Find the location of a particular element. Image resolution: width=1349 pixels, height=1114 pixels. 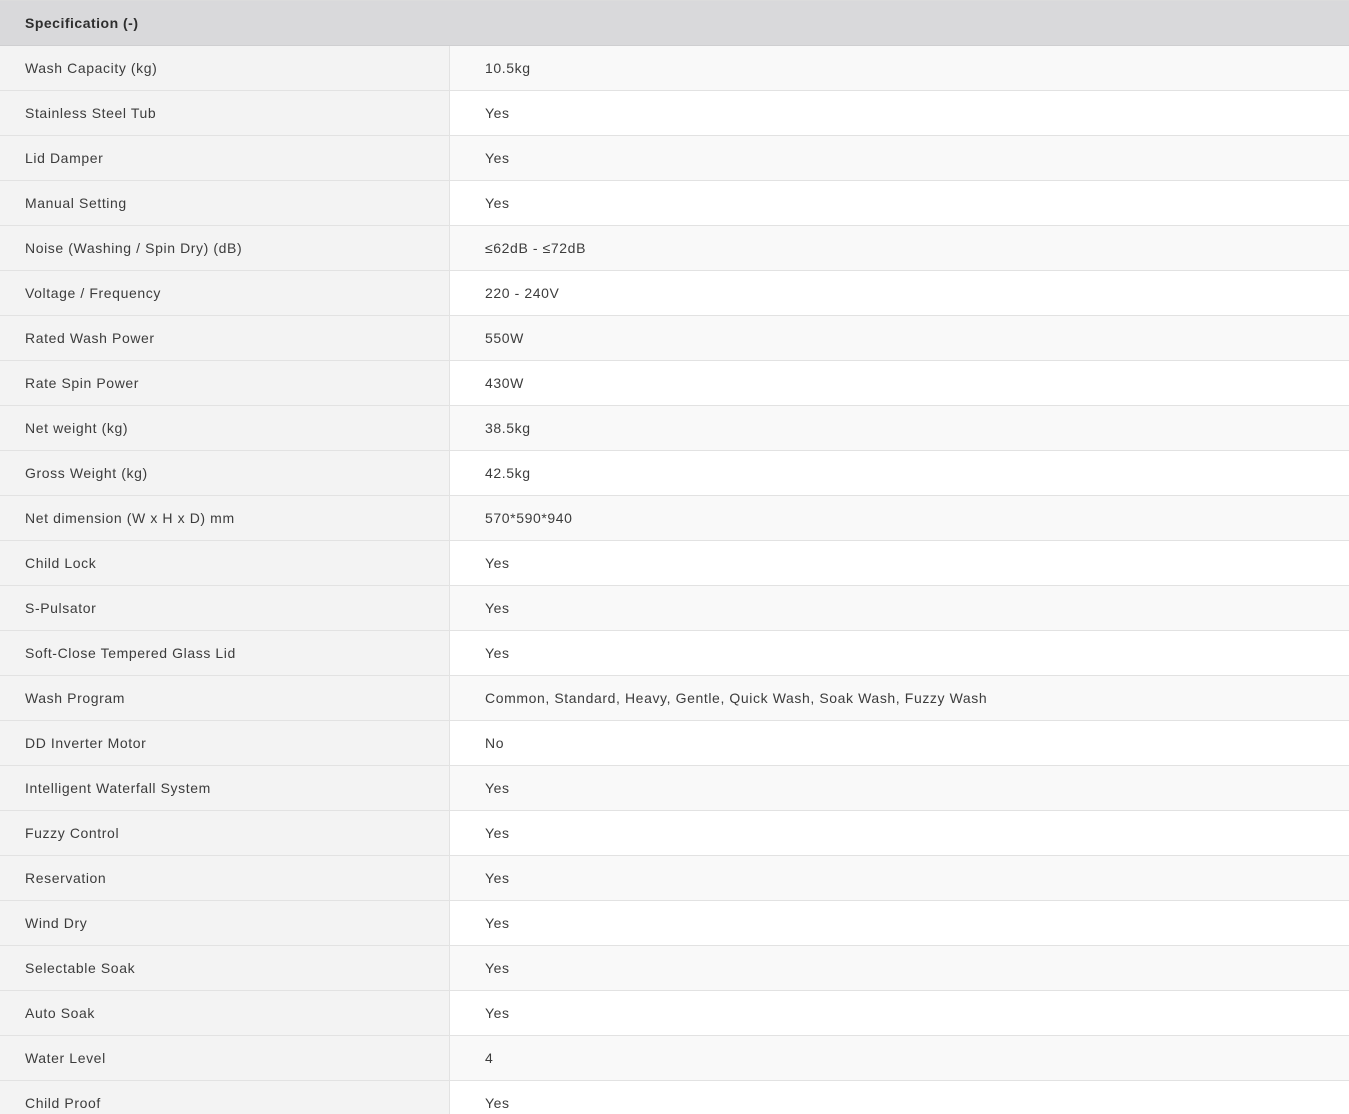

spec-row: Stainless Steel Tub Yes is located at coordinates (674, 113).